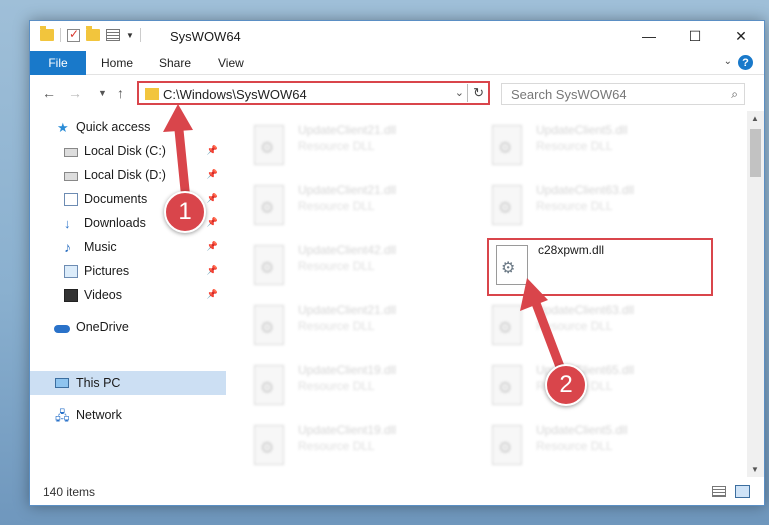 This screenshot has height=525, width=769. Describe the element at coordinates (313, 93) in the screenshot. I see `address-bar: C:\Windows\SysWOW64 ⌄ ↻` at that location.